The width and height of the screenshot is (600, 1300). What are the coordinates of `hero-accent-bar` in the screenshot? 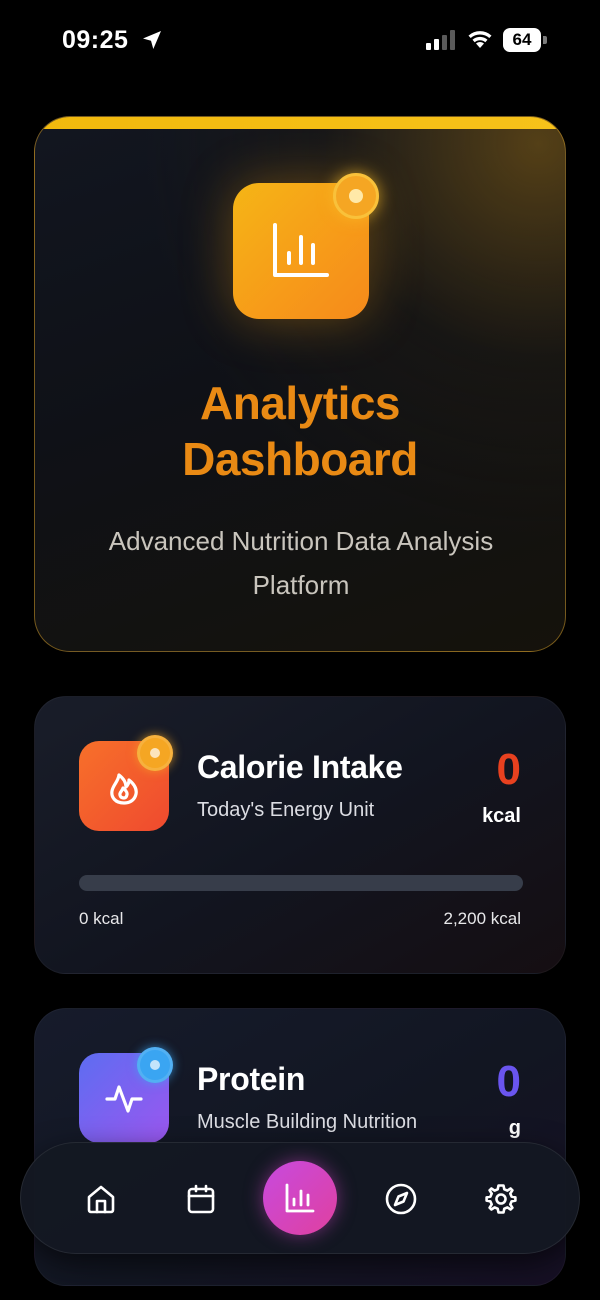 It's located at (300, 123).